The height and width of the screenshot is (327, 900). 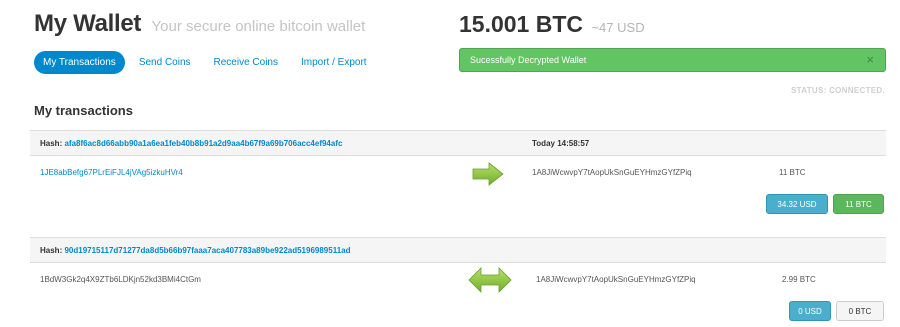 I want to click on connection-status: STATUS: CONNECTED., so click(x=838, y=90).